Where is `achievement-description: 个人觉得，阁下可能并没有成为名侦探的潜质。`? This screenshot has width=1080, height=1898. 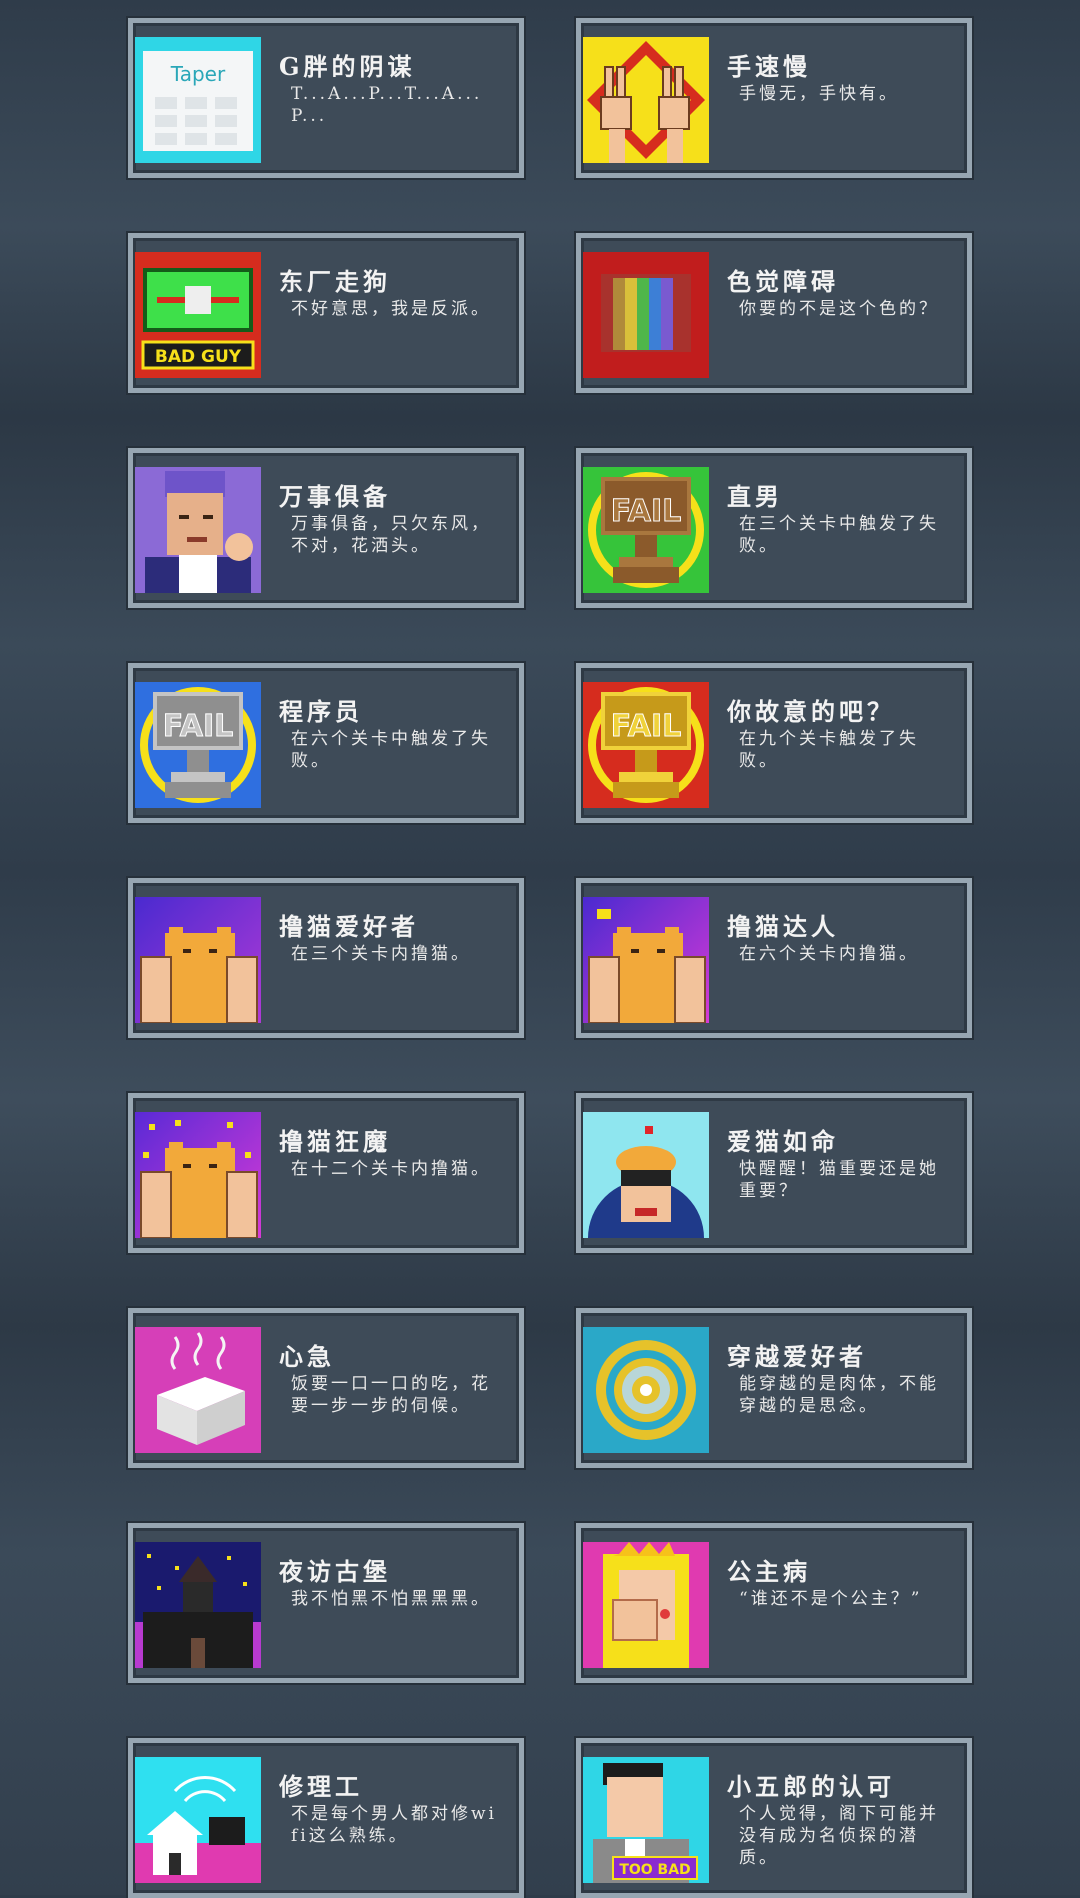 achievement-description: 个人觉得，阁下可能并没有成为名侦探的潜质。 is located at coordinates (839, 1836).